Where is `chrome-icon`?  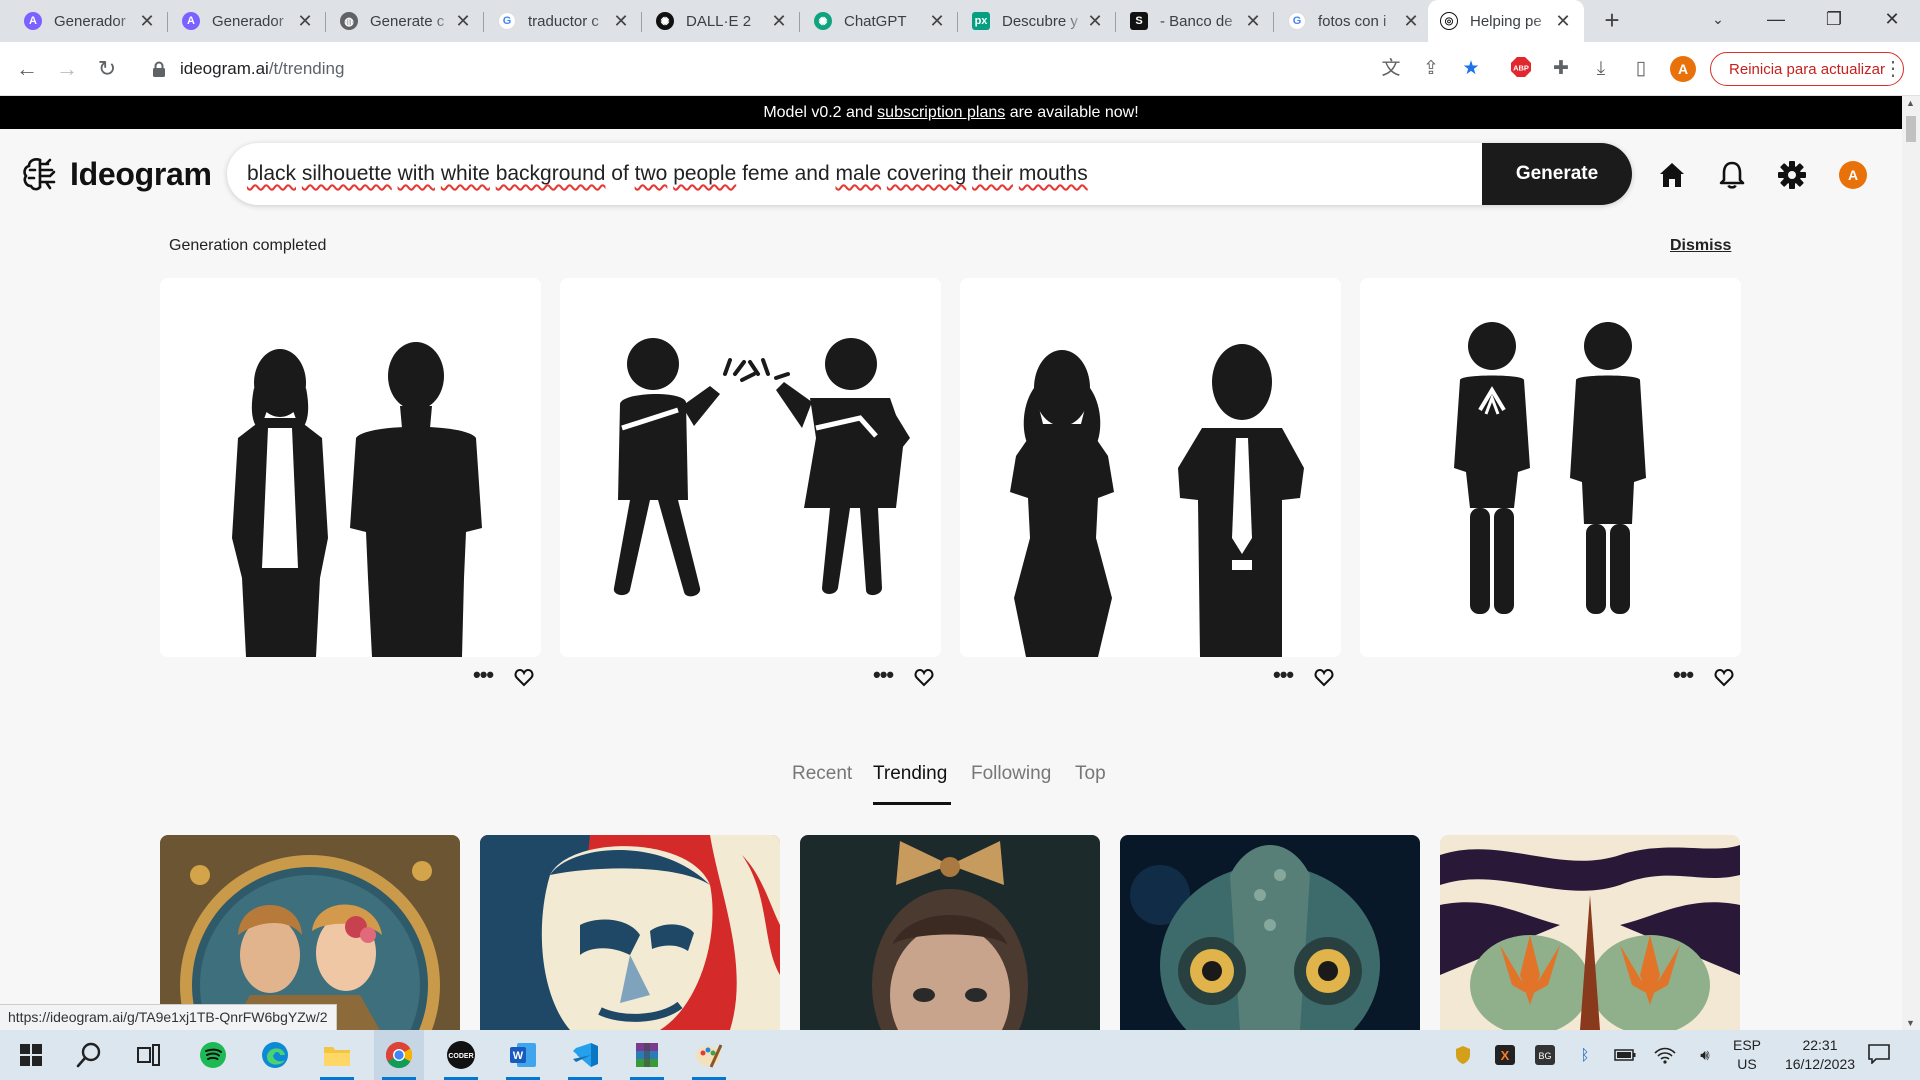
chrome-icon is located at coordinates (399, 1055).